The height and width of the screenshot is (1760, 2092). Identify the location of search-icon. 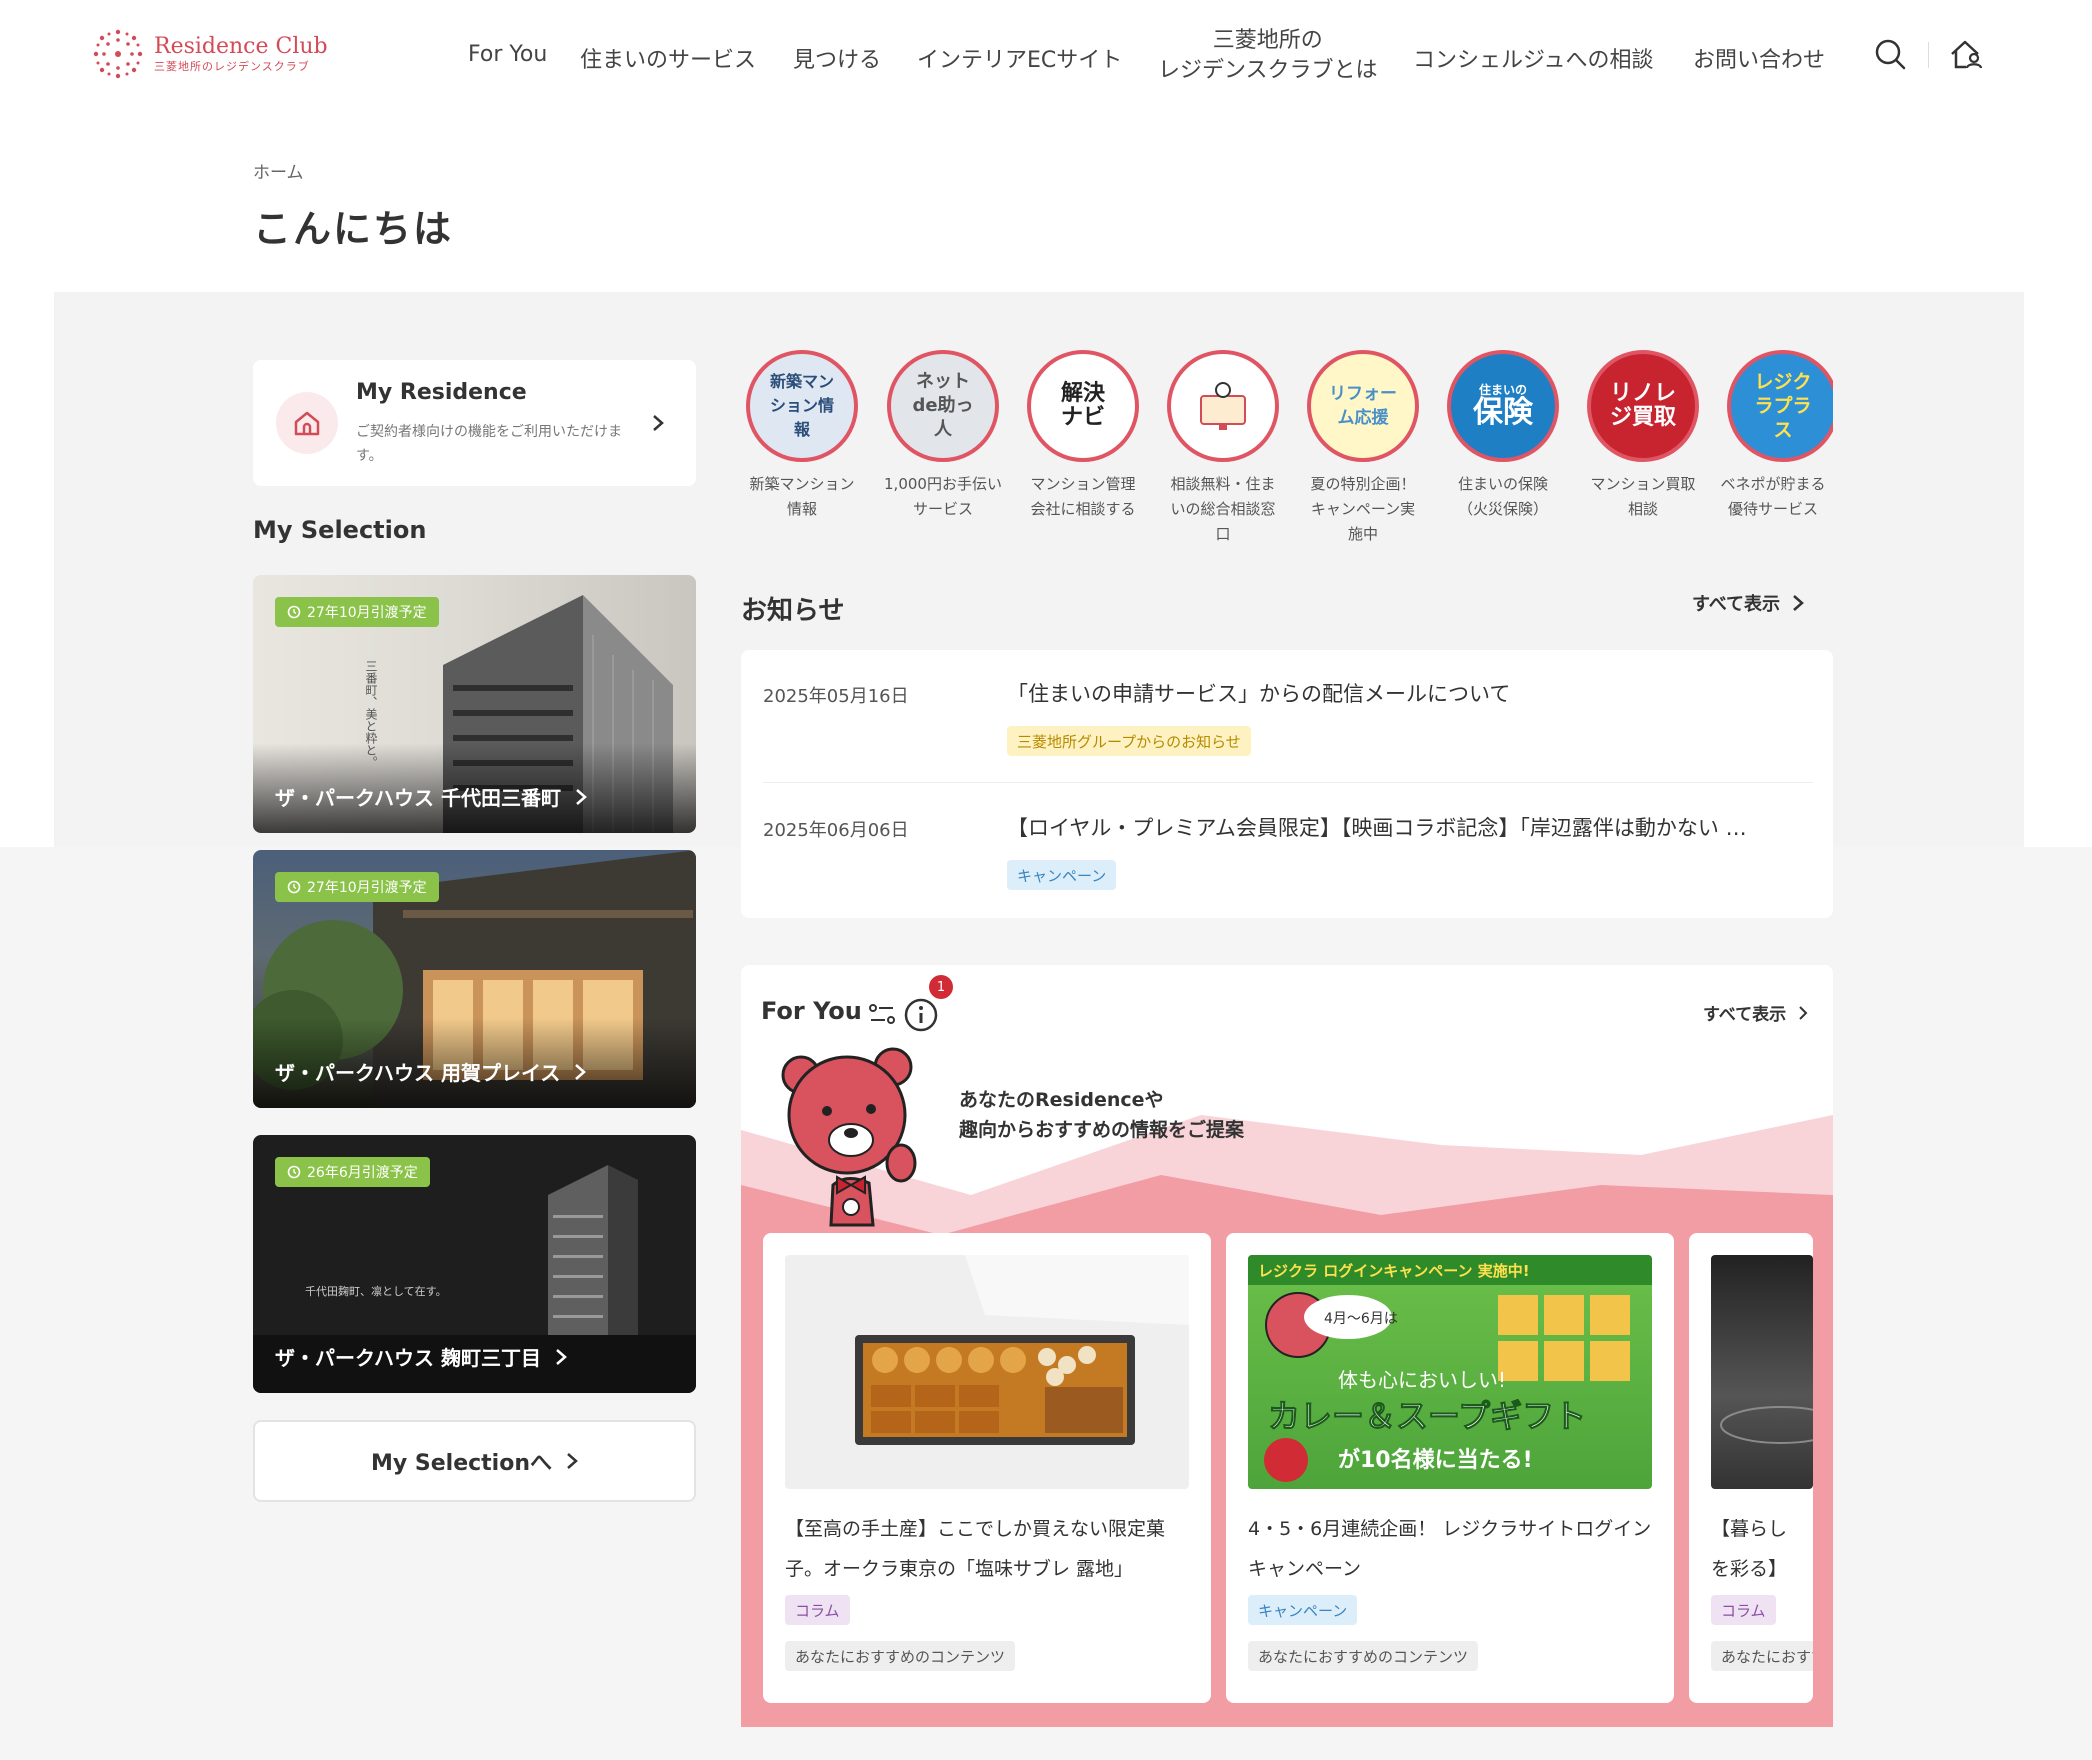
(1890, 54).